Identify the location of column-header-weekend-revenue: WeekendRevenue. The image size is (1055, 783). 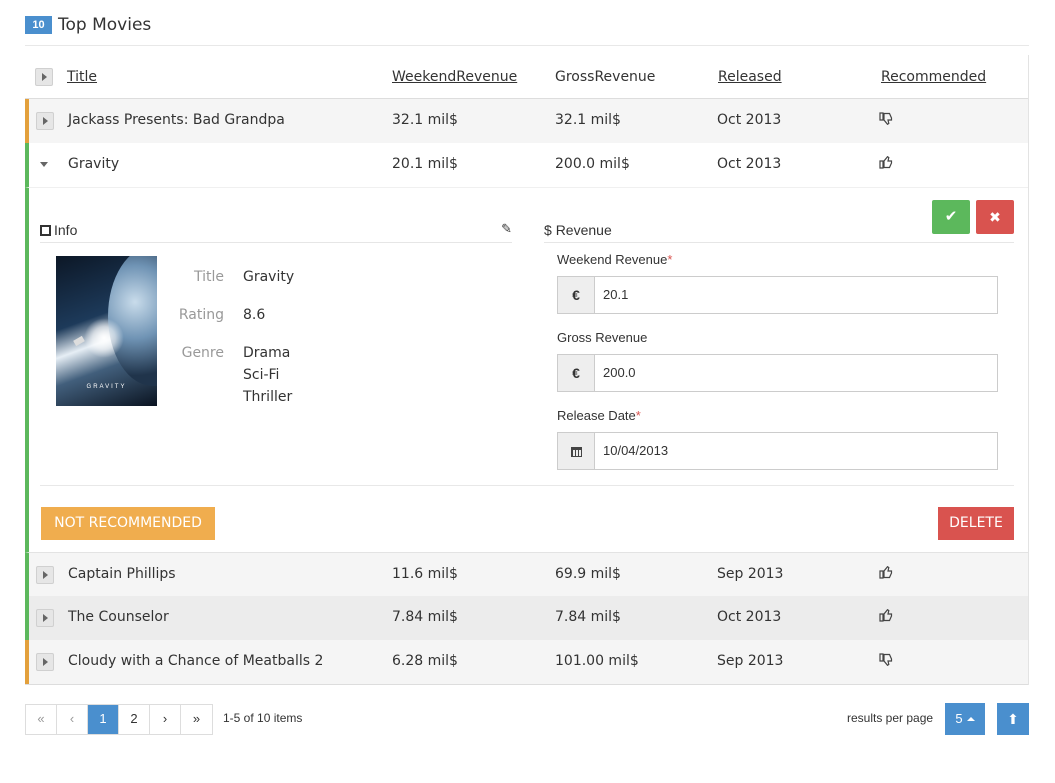
(454, 77).